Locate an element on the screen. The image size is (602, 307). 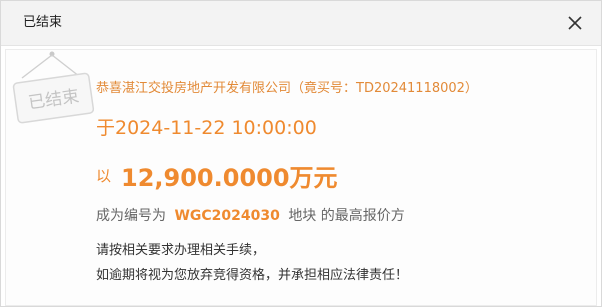
dialog-title: 已结束 is located at coordinates (43, 22).